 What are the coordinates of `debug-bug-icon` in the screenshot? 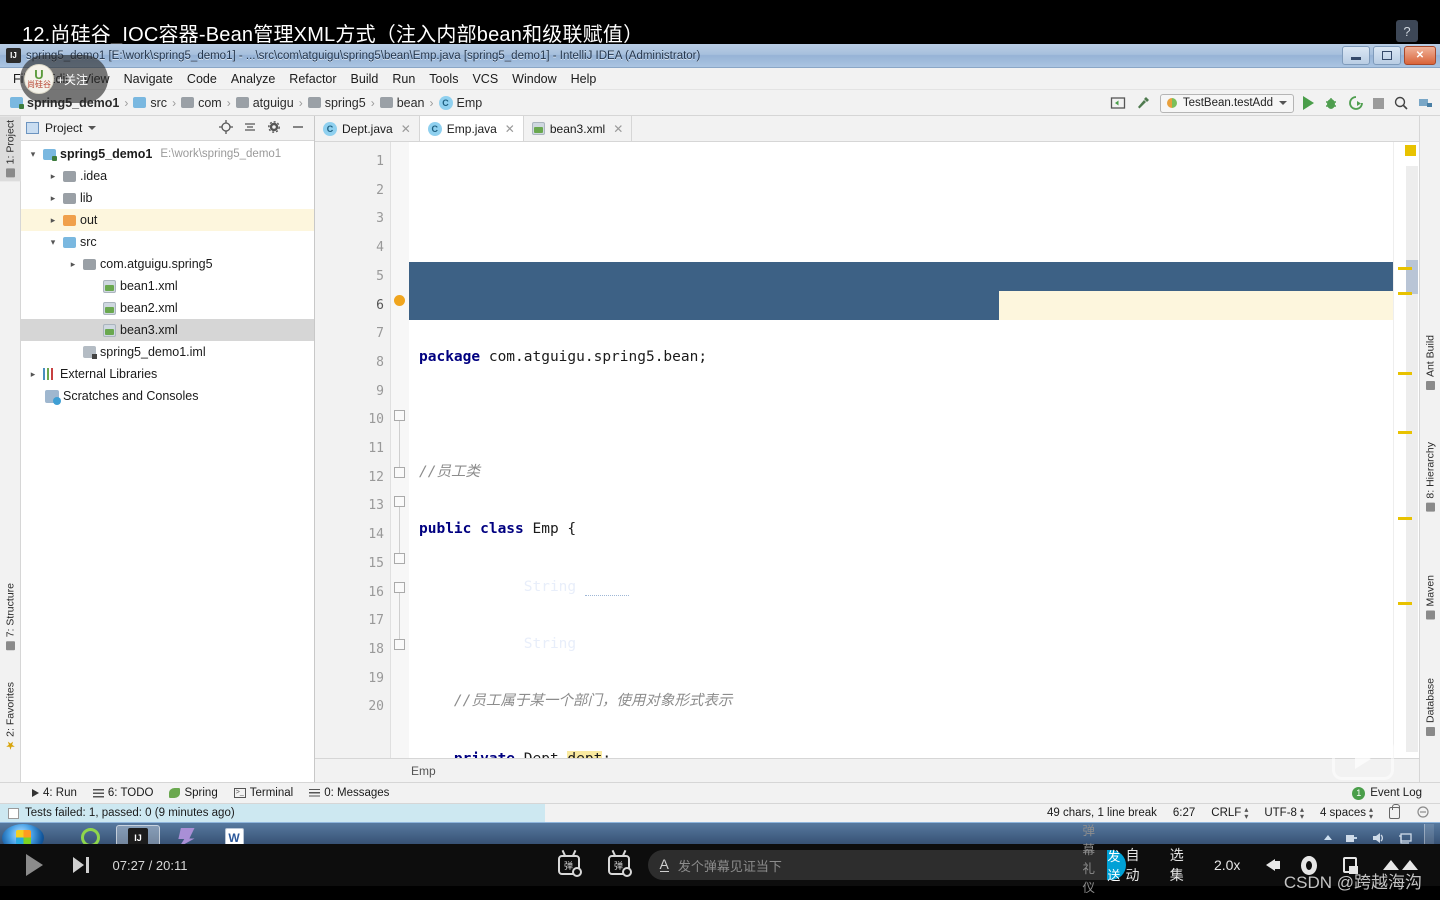 It's located at (1331, 103).